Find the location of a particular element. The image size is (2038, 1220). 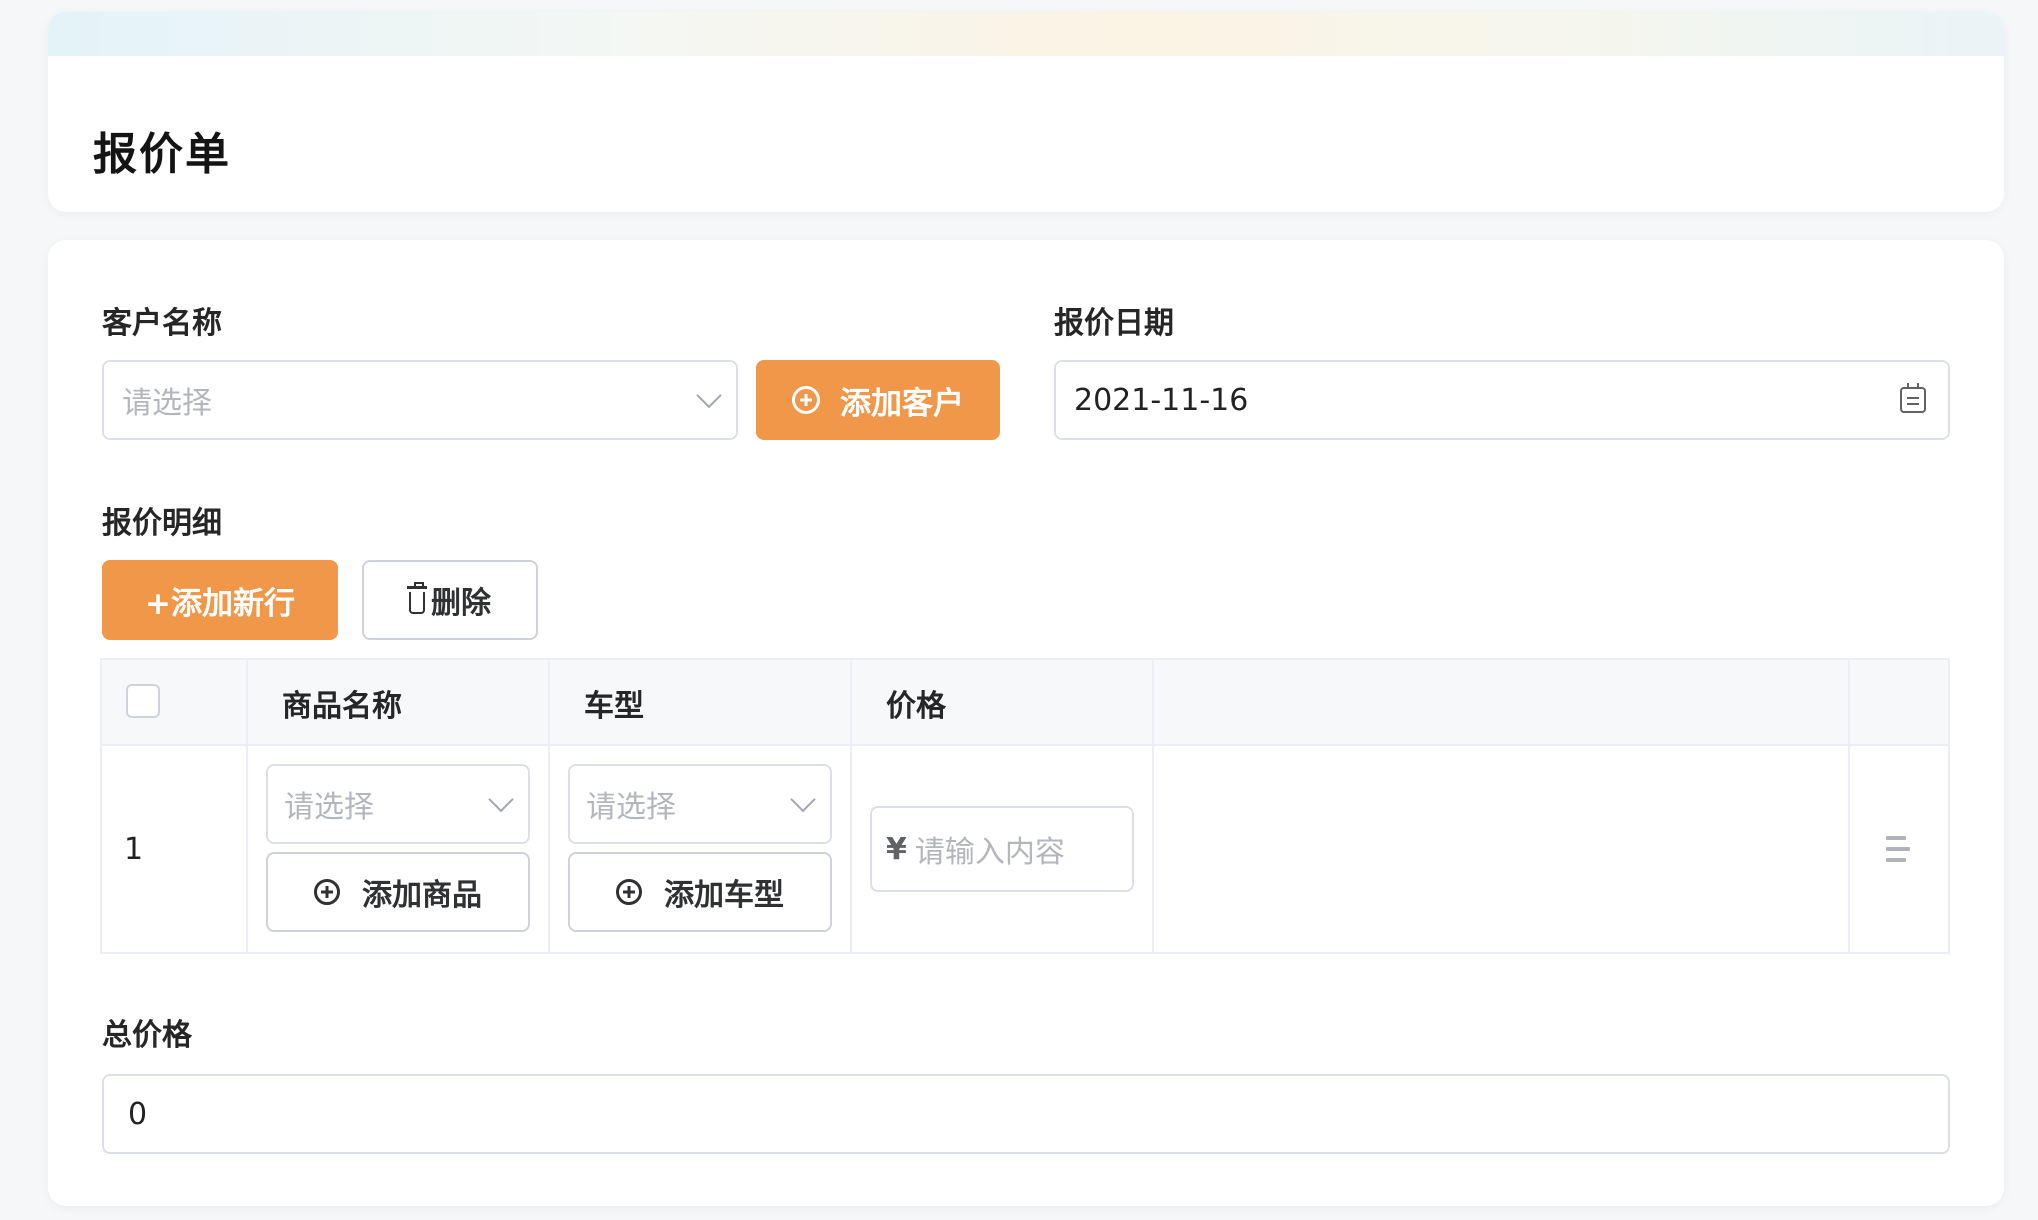

add-product-label: 添加商品 is located at coordinates (422, 895).